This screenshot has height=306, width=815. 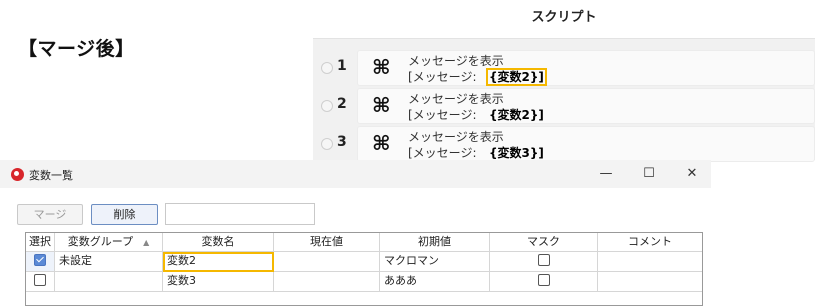 What do you see at coordinates (342, 66) in the screenshot?
I see `row-number: 1` at bounding box center [342, 66].